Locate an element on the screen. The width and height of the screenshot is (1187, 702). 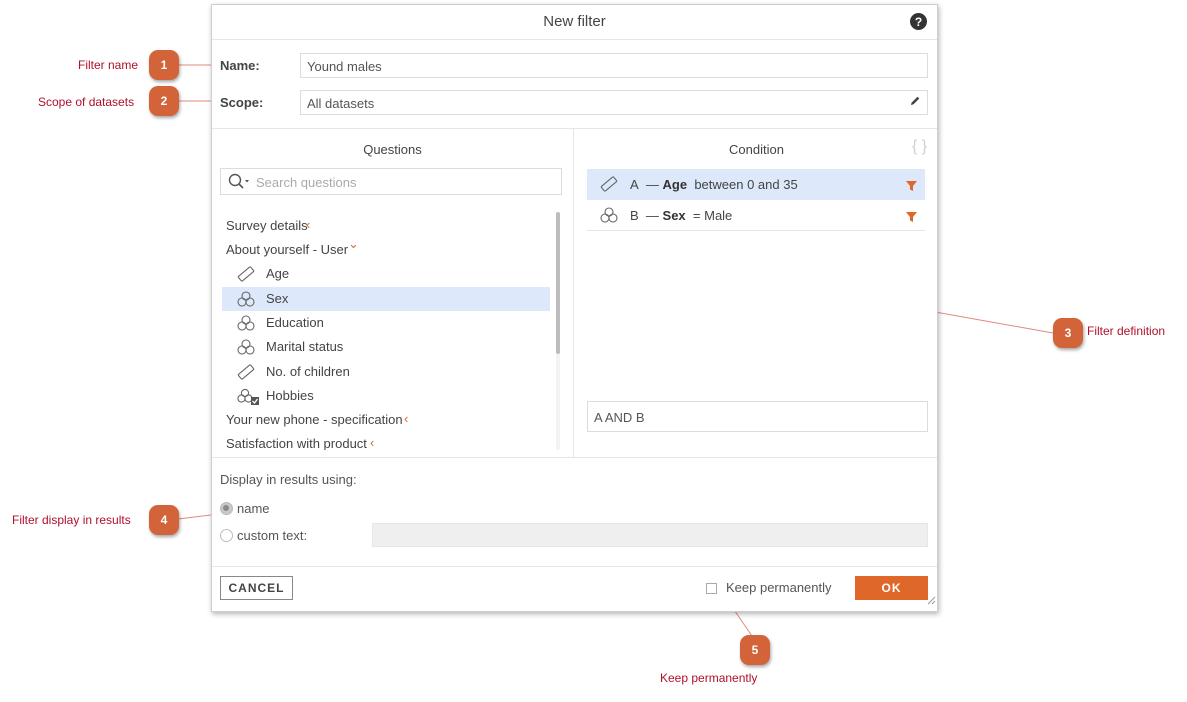
search-icon is located at coordinates (239, 184).